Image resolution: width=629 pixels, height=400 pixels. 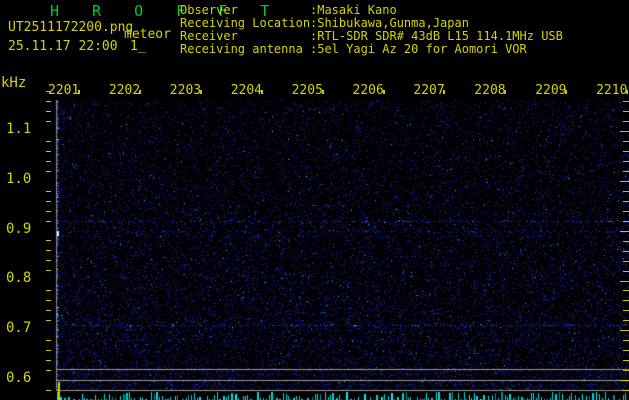 What do you see at coordinates (19, 378) in the screenshot?
I see `freq-tick-label: 0.6` at bounding box center [19, 378].